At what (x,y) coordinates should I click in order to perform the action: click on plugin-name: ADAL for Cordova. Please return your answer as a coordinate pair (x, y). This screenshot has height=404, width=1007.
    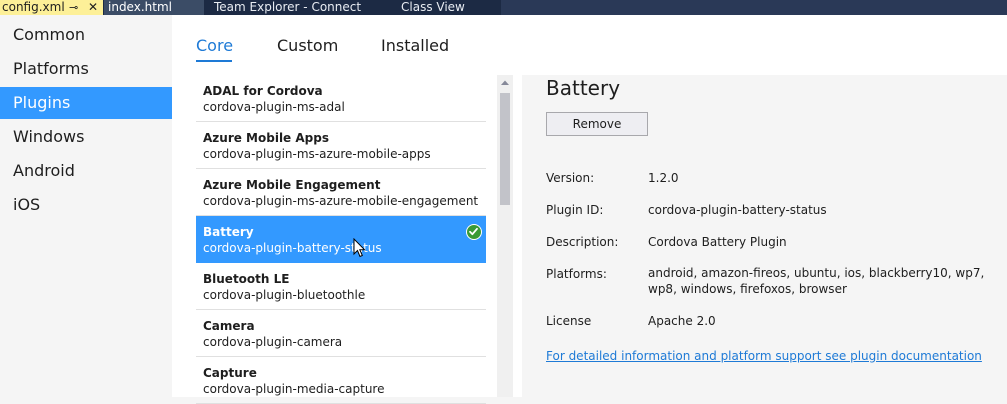
    Looking at the image, I should click on (263, 91).